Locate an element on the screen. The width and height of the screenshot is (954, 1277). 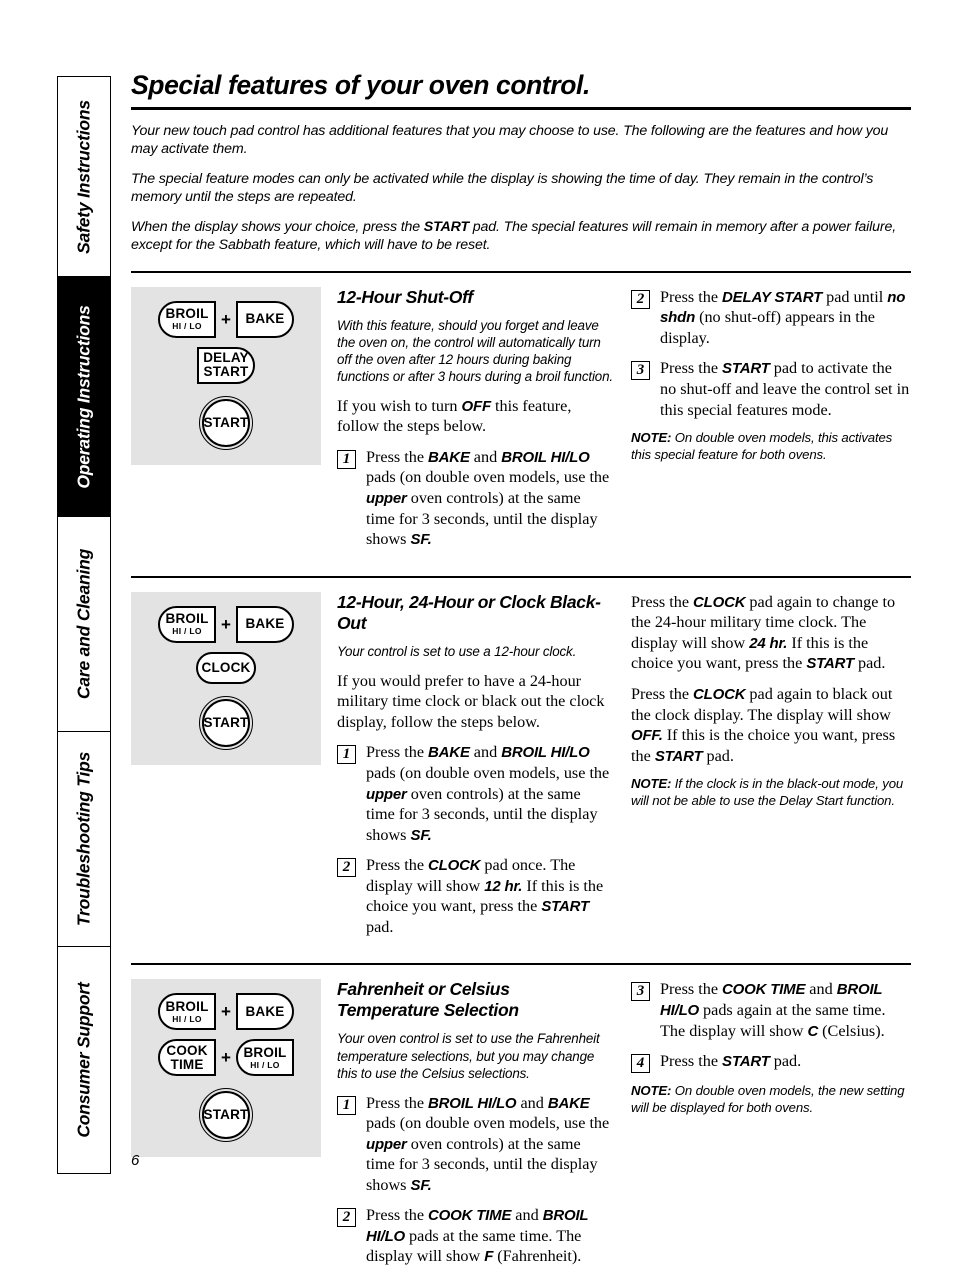
sidebar-item-care-and-cleaning: Care and Cleaning is located at coordinates (84, 624).